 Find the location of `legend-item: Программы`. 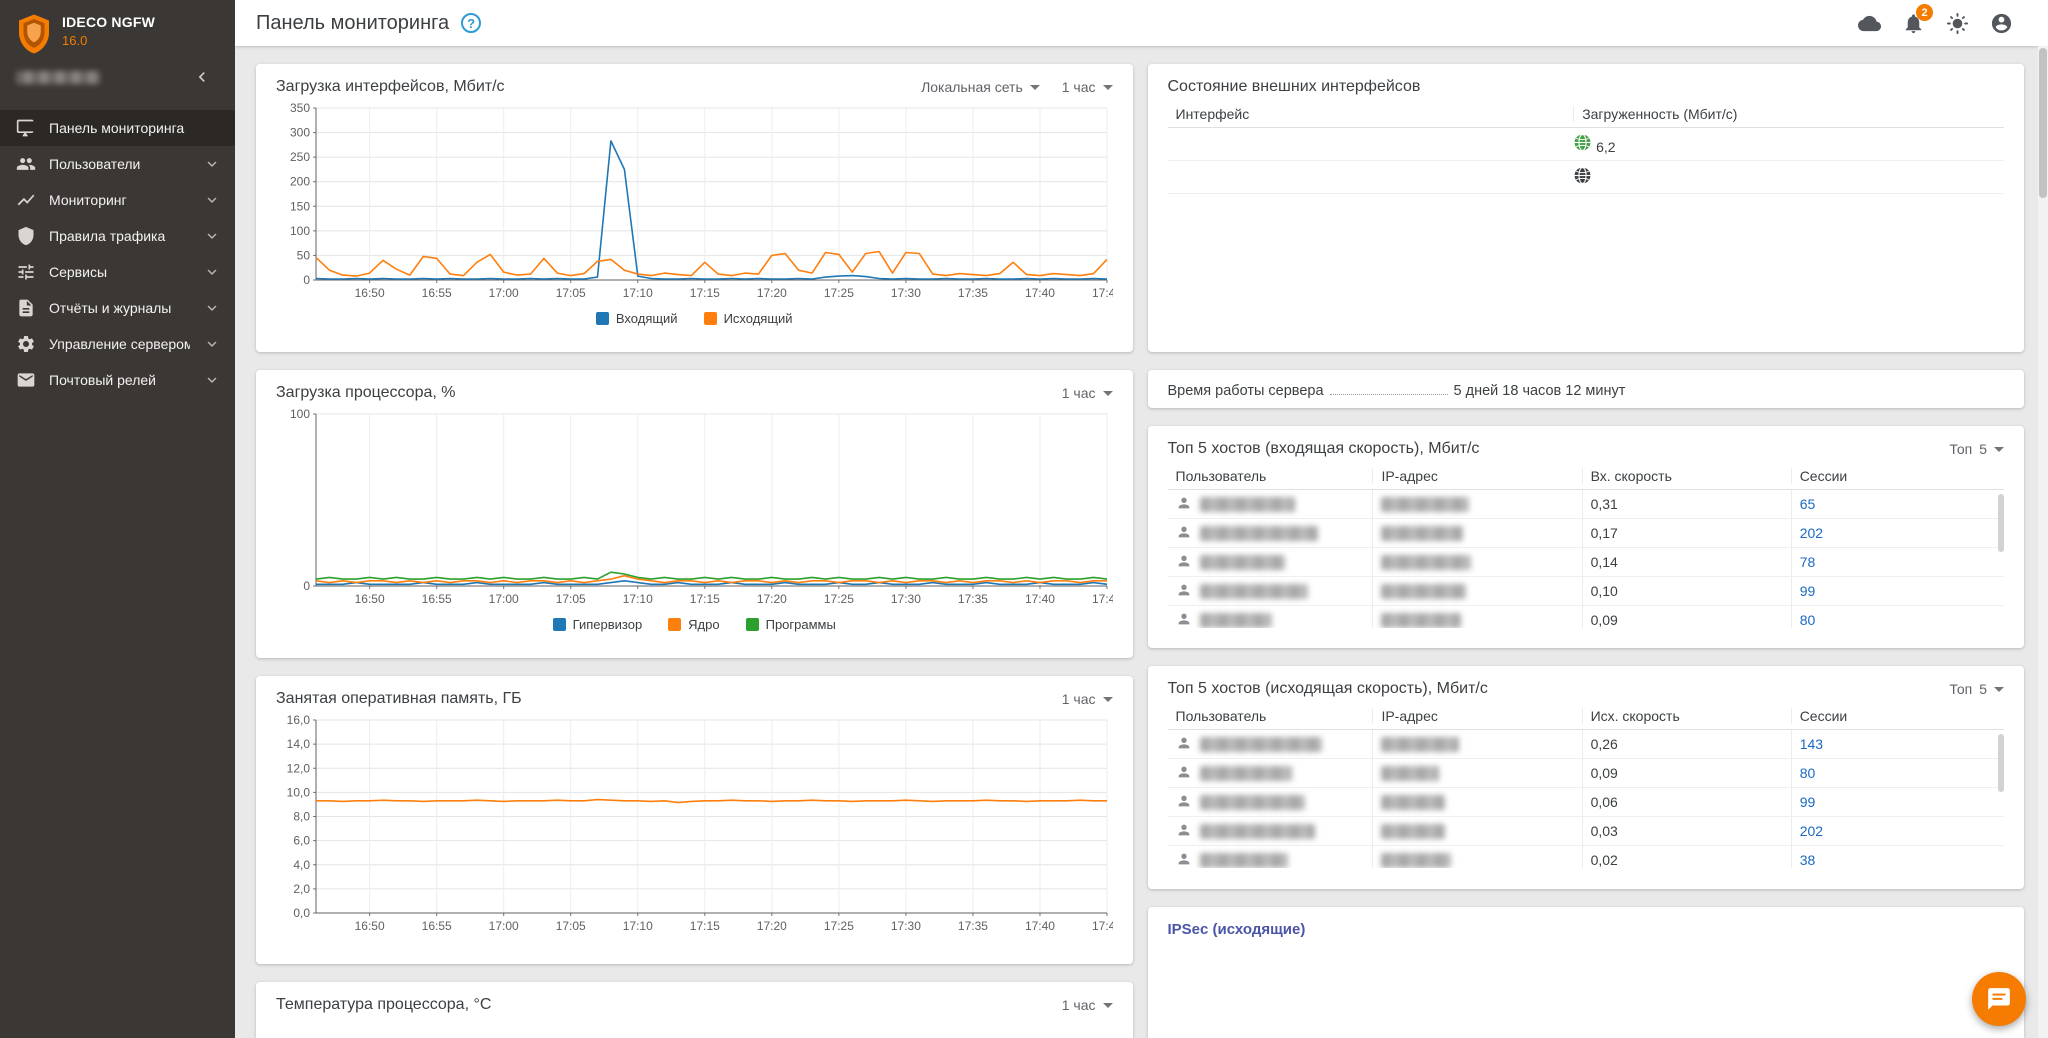

legend-item: Программы is located at coordinates (790, 624).